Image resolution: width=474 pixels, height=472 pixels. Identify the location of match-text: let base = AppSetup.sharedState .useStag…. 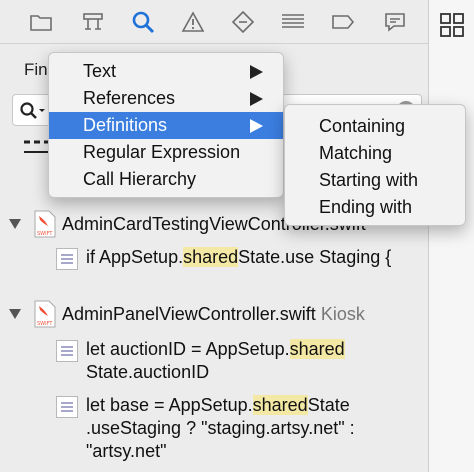
(220, 428).